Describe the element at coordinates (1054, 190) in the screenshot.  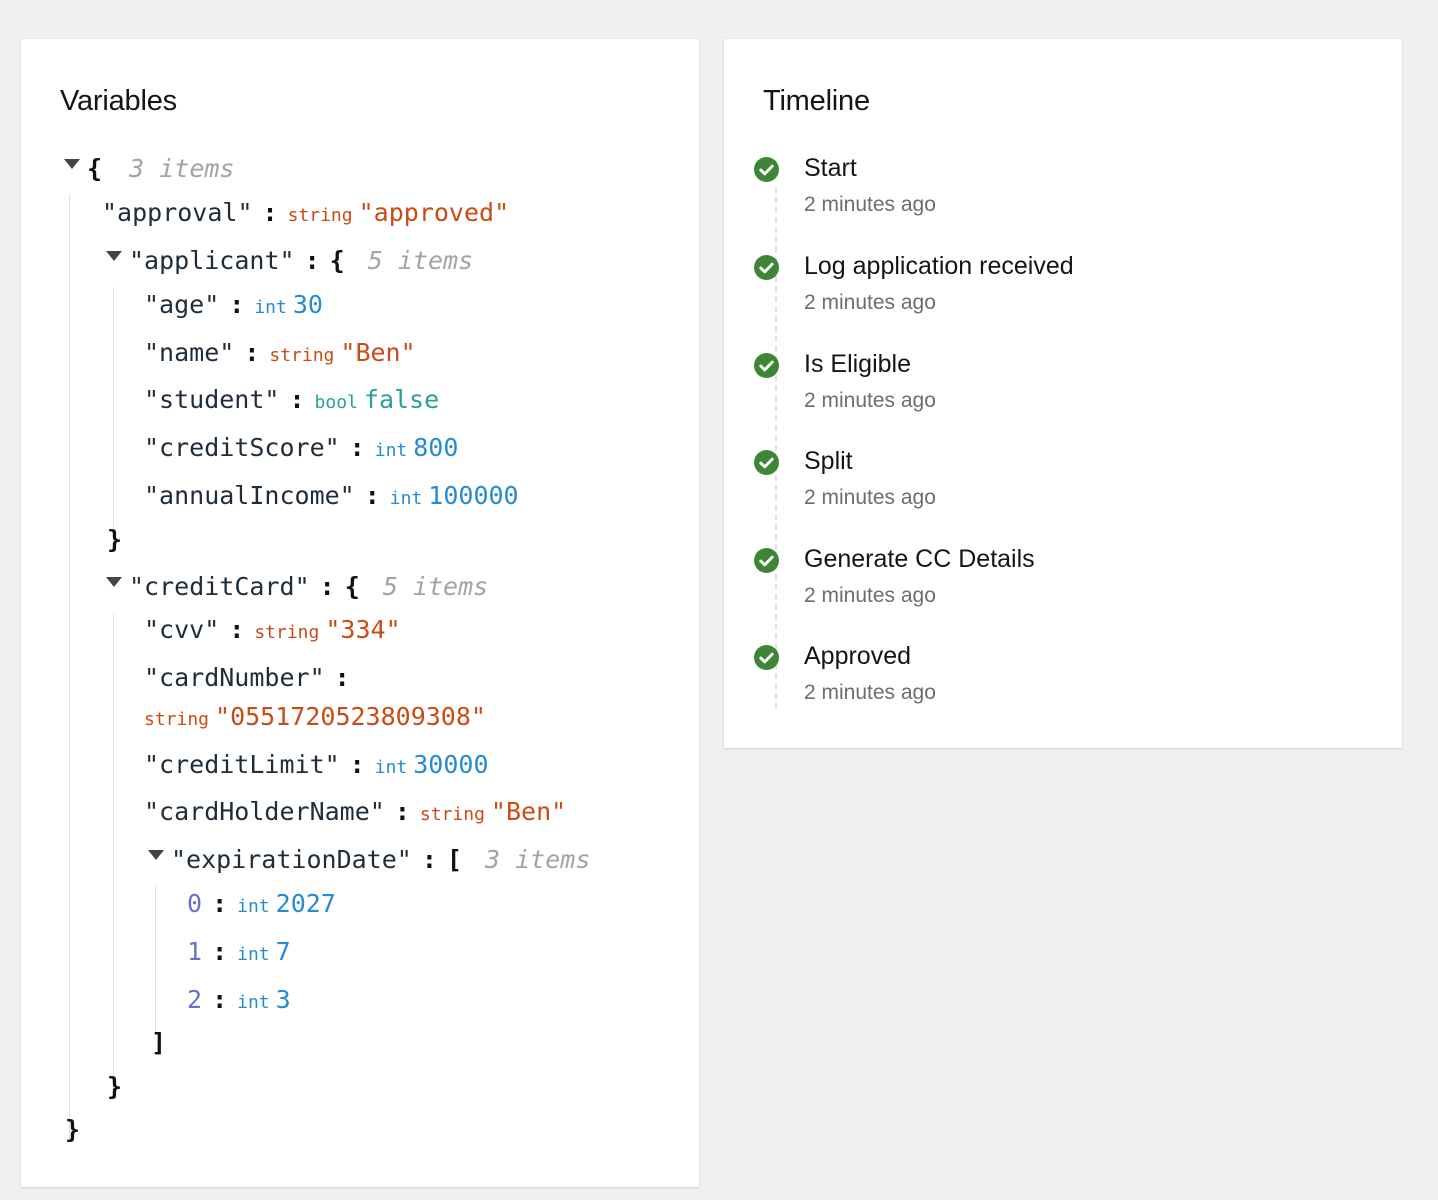
I see `timeline-item-start: Start 2 minutes ago` at that location.